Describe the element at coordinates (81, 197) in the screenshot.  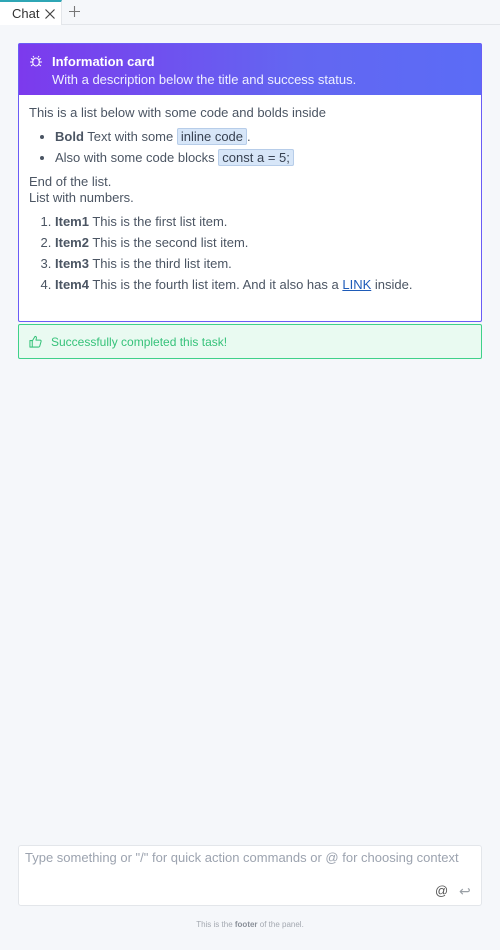
I see `numbered-list-intro: List with numbers.` at that location.